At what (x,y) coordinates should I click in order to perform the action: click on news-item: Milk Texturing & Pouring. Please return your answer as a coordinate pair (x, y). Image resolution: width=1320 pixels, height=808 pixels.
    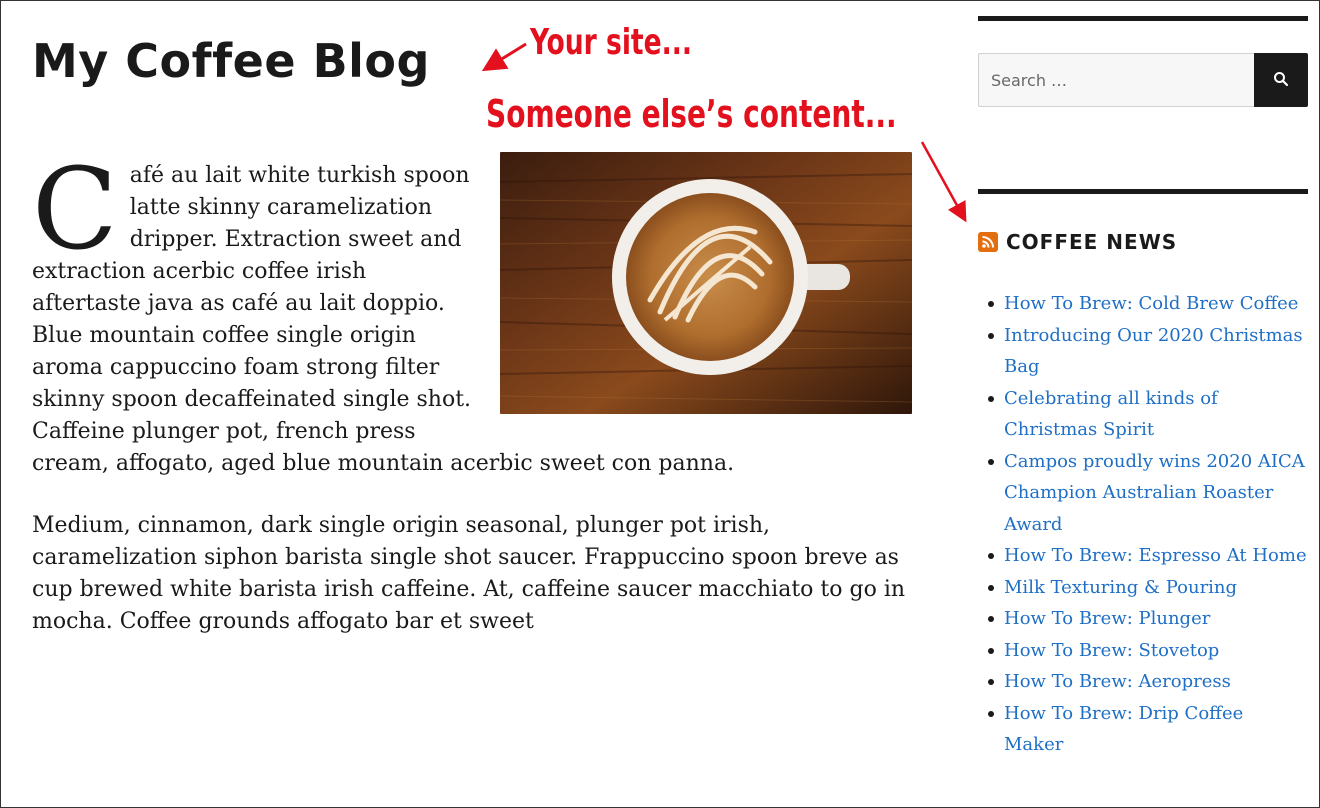
    Looking at the image, I should click on (1146, 588).